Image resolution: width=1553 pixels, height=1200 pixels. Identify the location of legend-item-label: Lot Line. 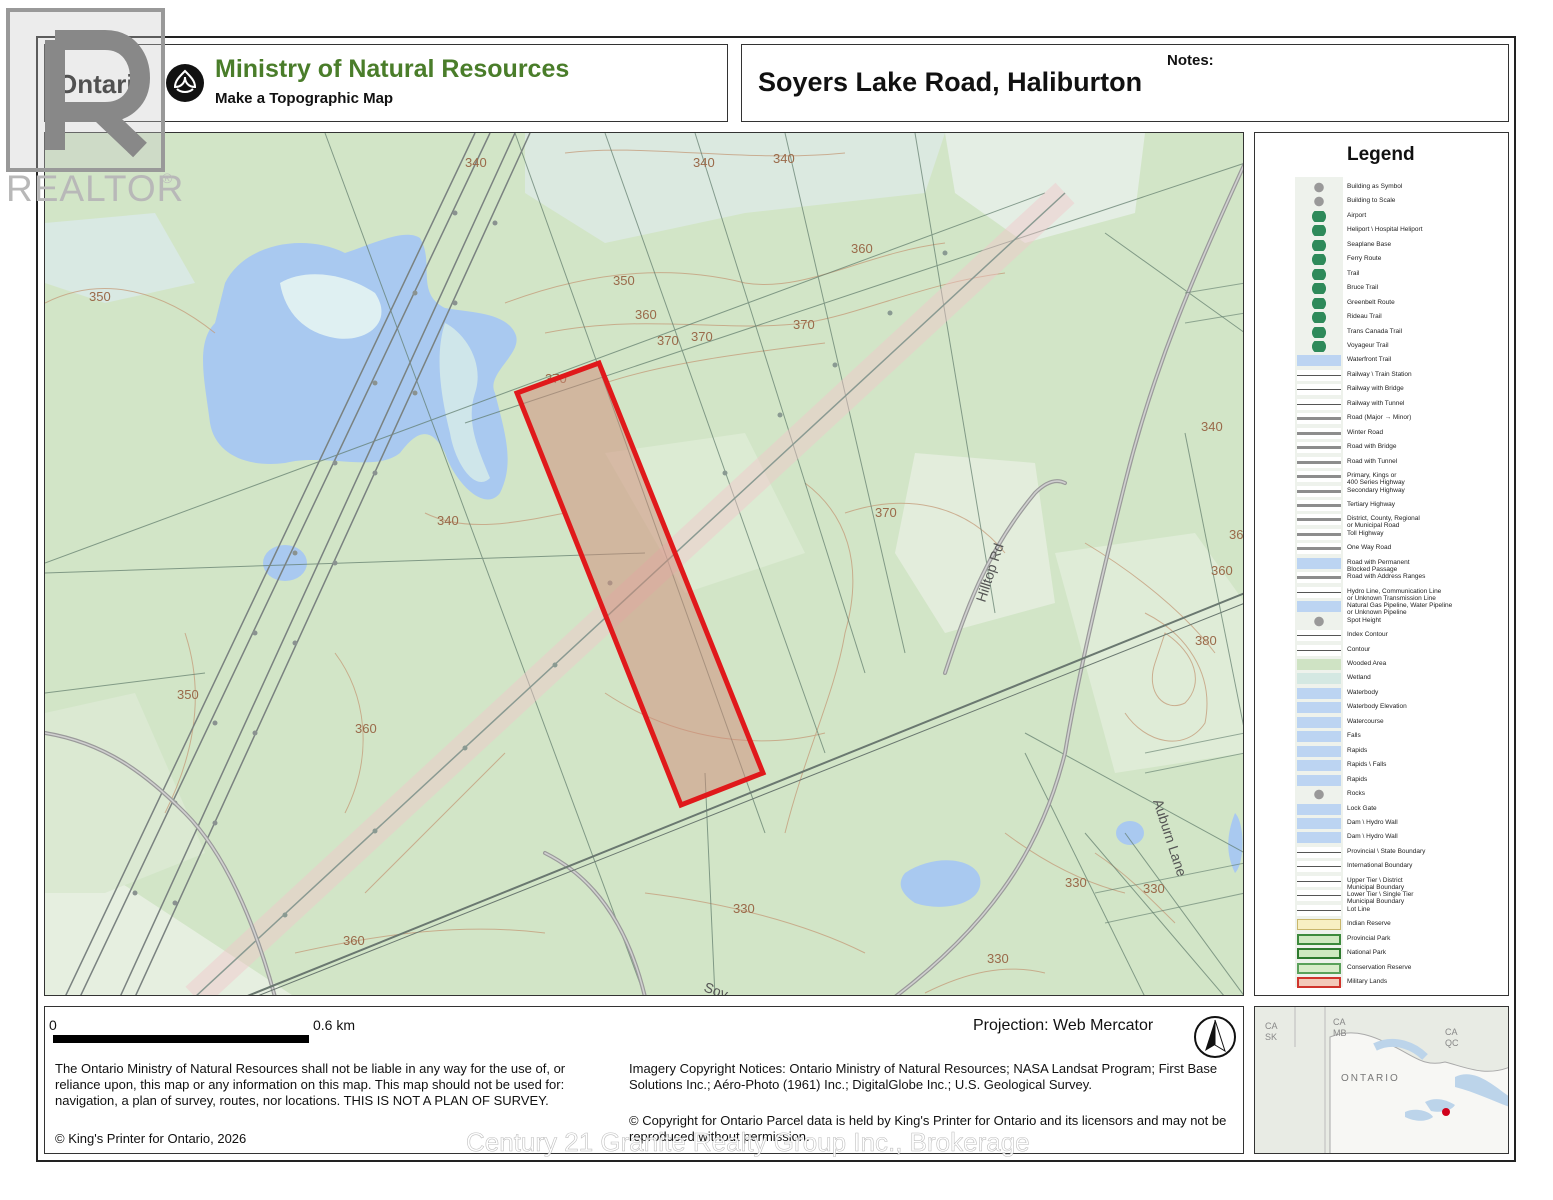
(1359, 909).